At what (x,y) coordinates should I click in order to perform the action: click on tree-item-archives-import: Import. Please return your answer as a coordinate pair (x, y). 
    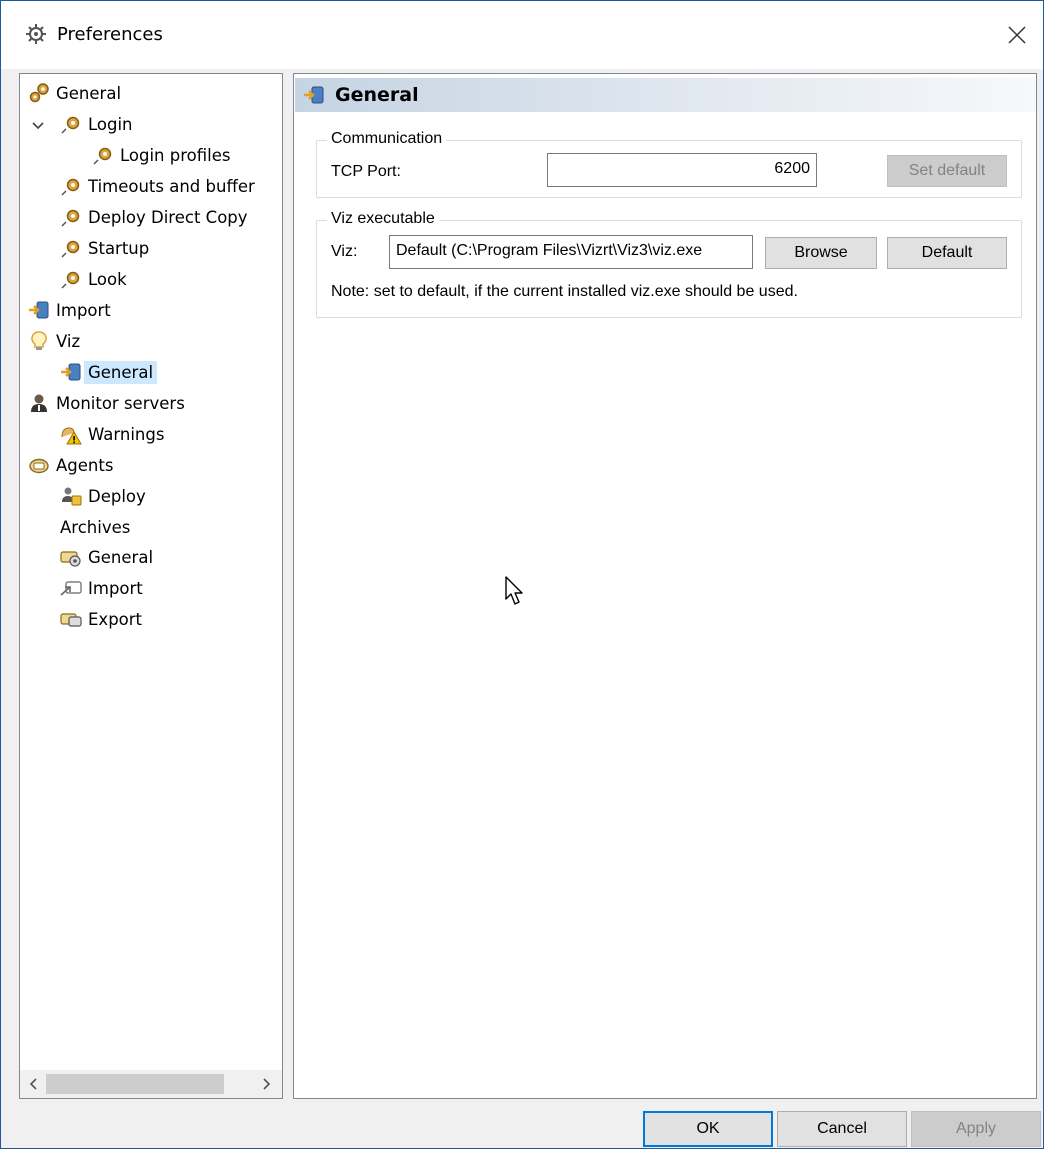
    Looking at the image, I should click on (101, 588).